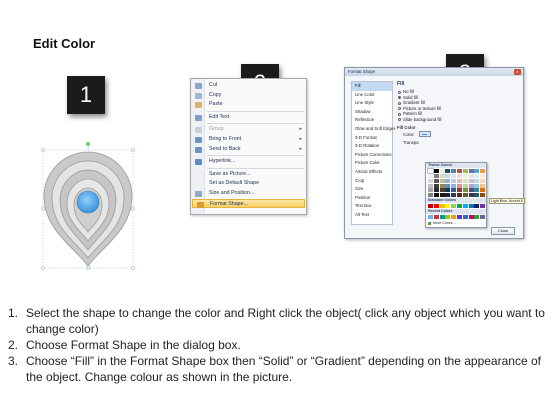 The height and width of the screenshot is (420, 560). I want to click on selected-teardrop-shape, so click(90, 207).